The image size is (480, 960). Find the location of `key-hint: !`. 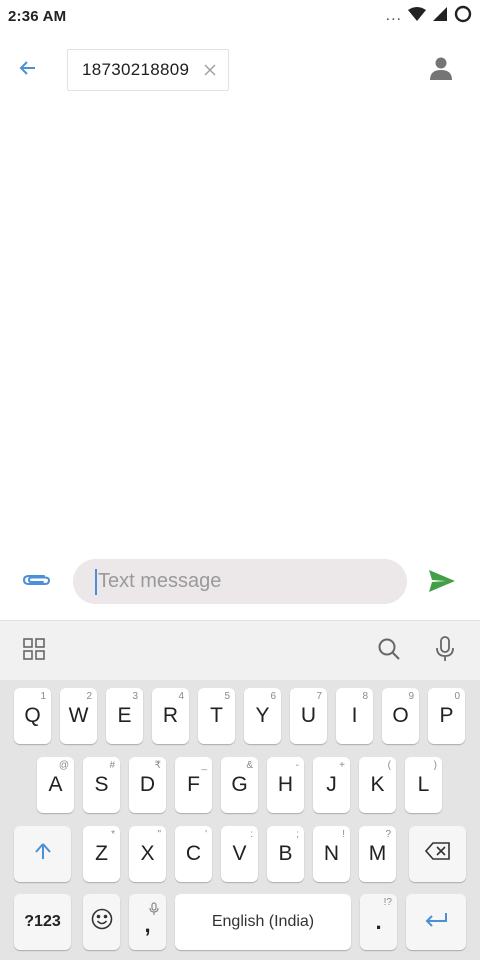

key-hint: ! is located at coordinates (343, 834).